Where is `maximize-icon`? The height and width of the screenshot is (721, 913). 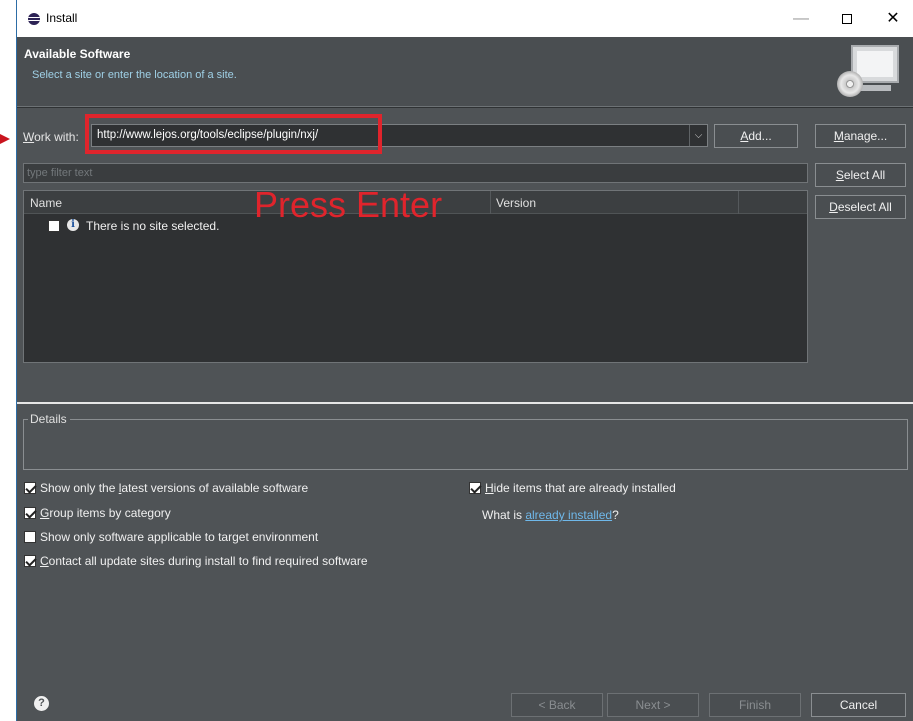
maximize-icon is located at coordinates (847, 18).